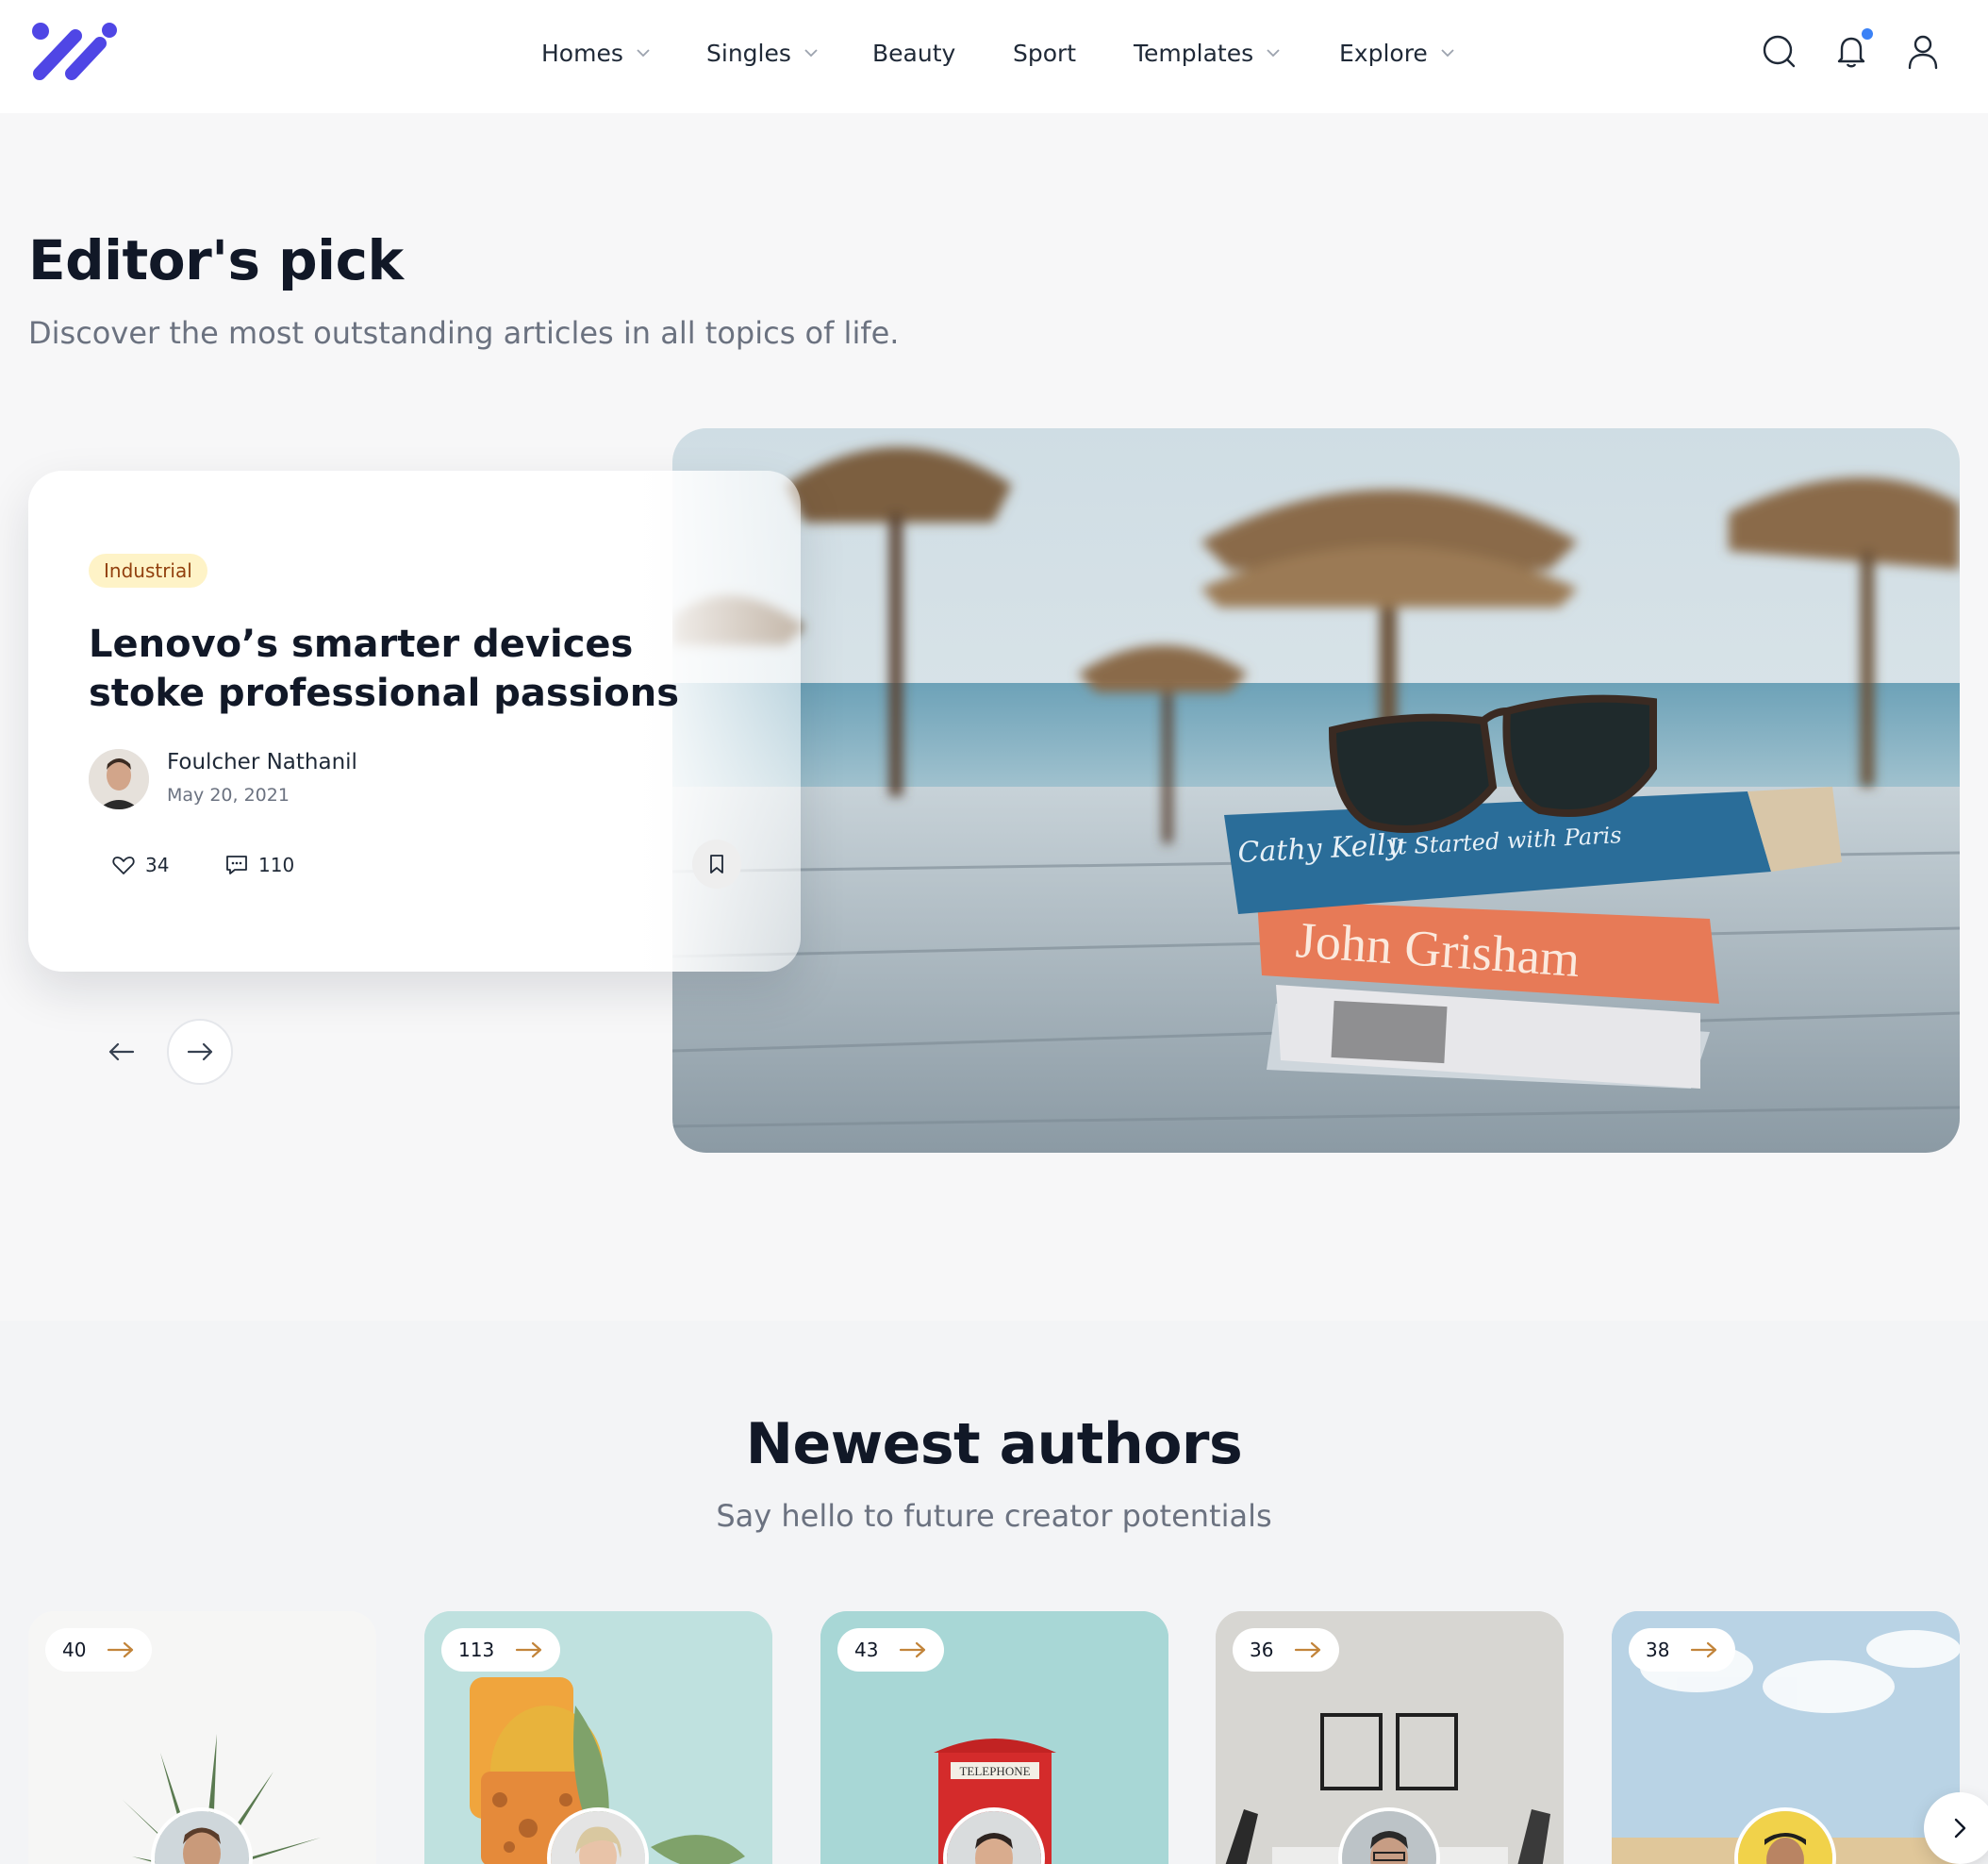  What do you see at coordinates (216, 260) in the screenshot?
I see `section-title: Editor's pick` at bounding box center [216, 260].